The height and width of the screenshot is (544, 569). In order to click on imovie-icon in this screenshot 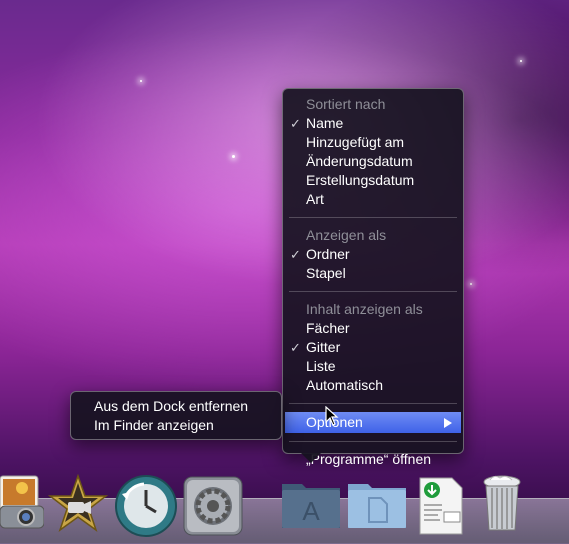, I will do `click(78, 503)`.